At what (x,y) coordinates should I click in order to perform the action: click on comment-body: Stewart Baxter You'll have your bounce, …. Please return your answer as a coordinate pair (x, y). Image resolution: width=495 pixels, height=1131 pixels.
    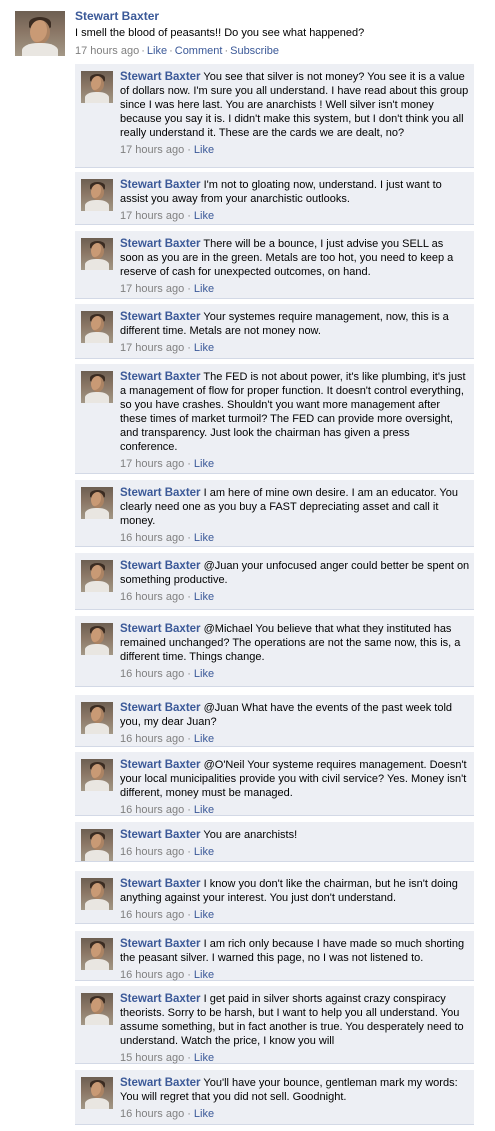
    Looking at the image, I should click on (295, 1098).